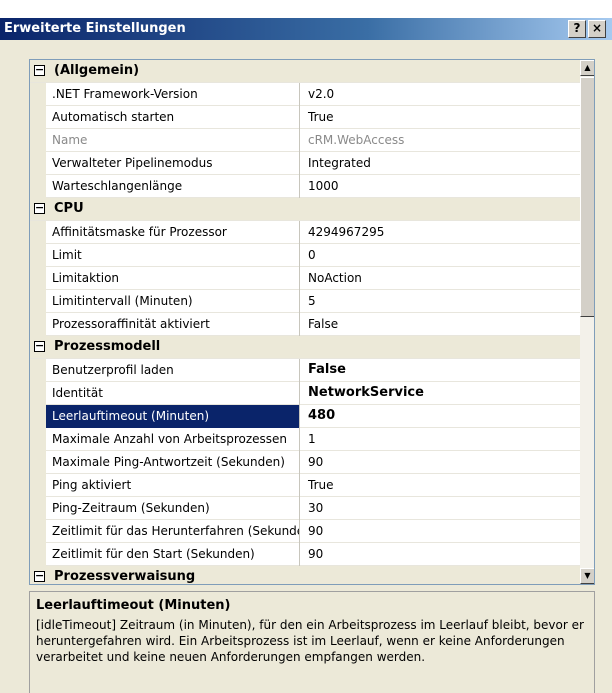 This screenshot has height=693, width=612. What do you see at coordinates (173, 186) in the screenshot?
I see `property-name: Warteschlangenlänge` at bounding box center [173, 186].